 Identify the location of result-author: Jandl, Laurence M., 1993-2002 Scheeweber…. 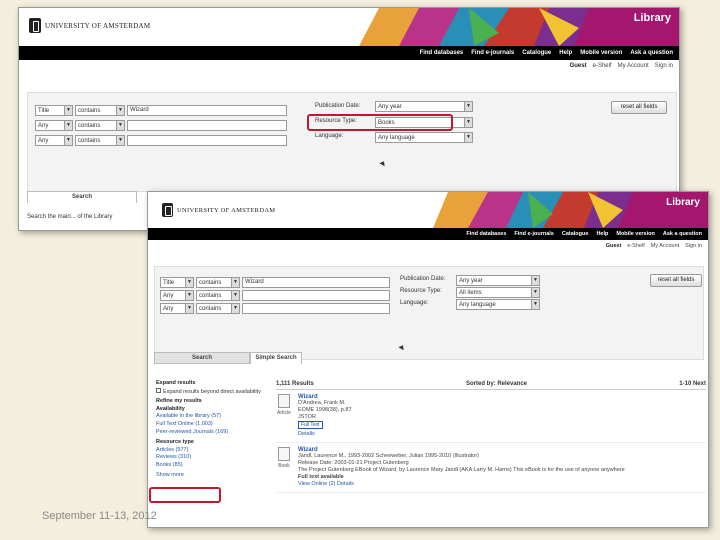
(389, 456).